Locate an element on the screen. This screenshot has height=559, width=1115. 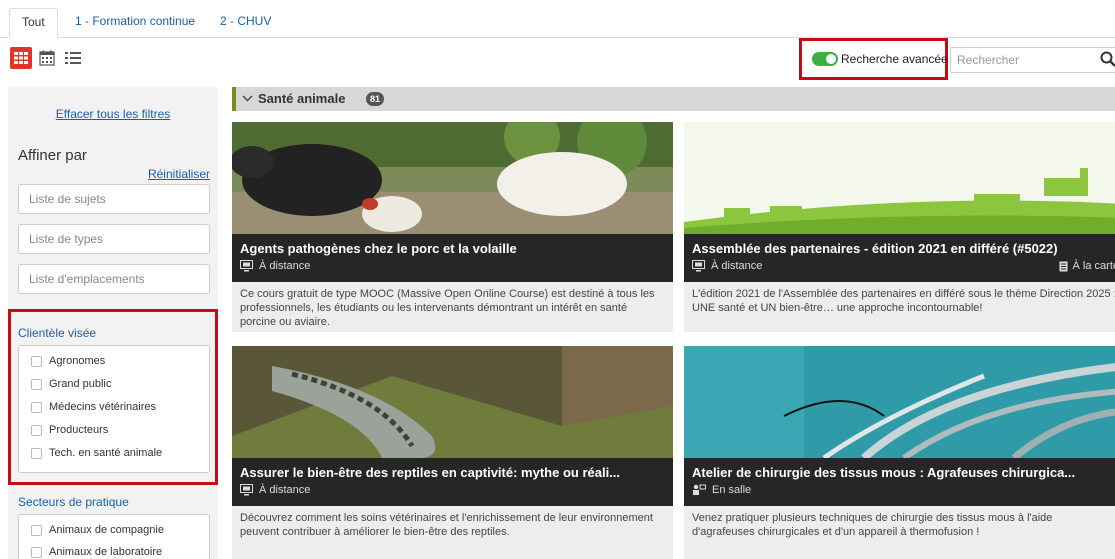
grid-view-button is located at coordinates (21, 58).